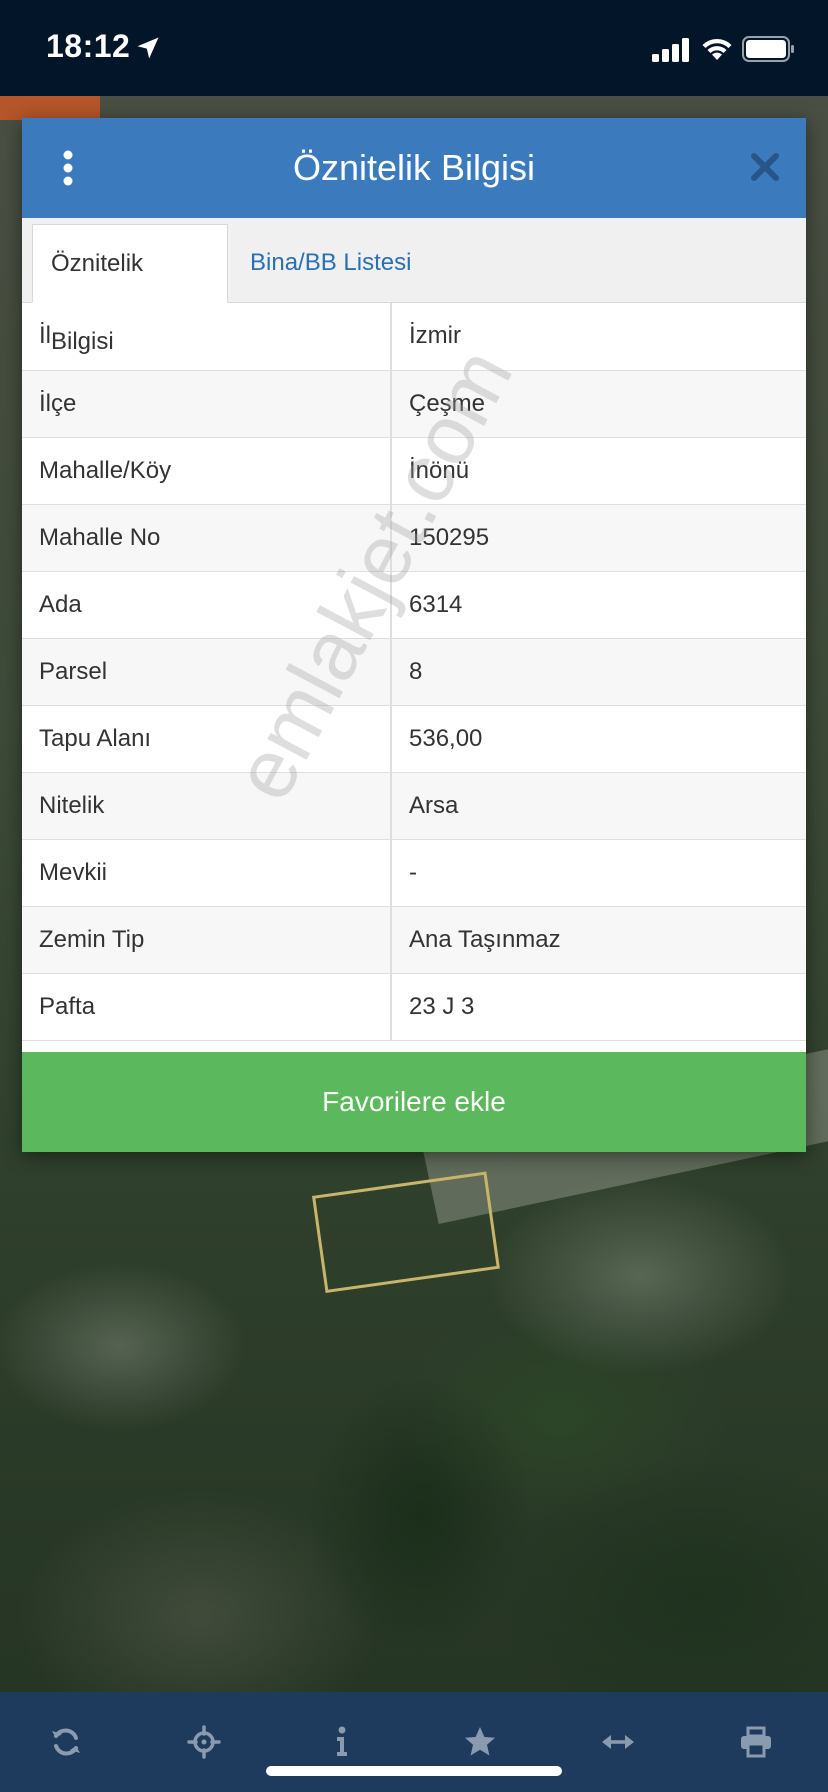  What do you see at coordinates (414, 1742) in the screenshot?
I see `bottom-toolbar` at bounding box center [414, 1742].